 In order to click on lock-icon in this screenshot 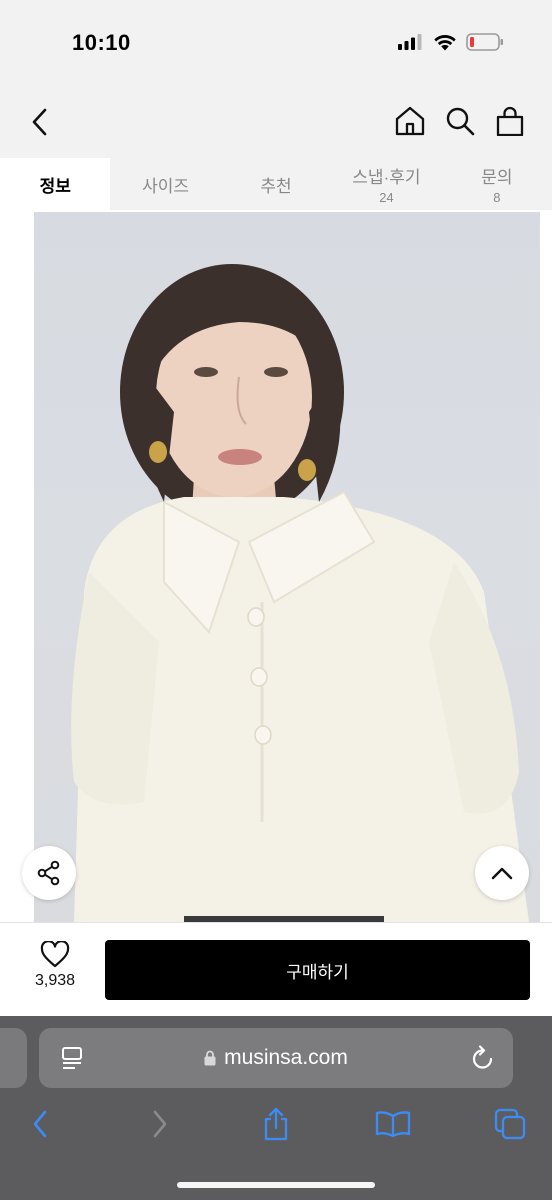, I will do `click(210, 1058)`.